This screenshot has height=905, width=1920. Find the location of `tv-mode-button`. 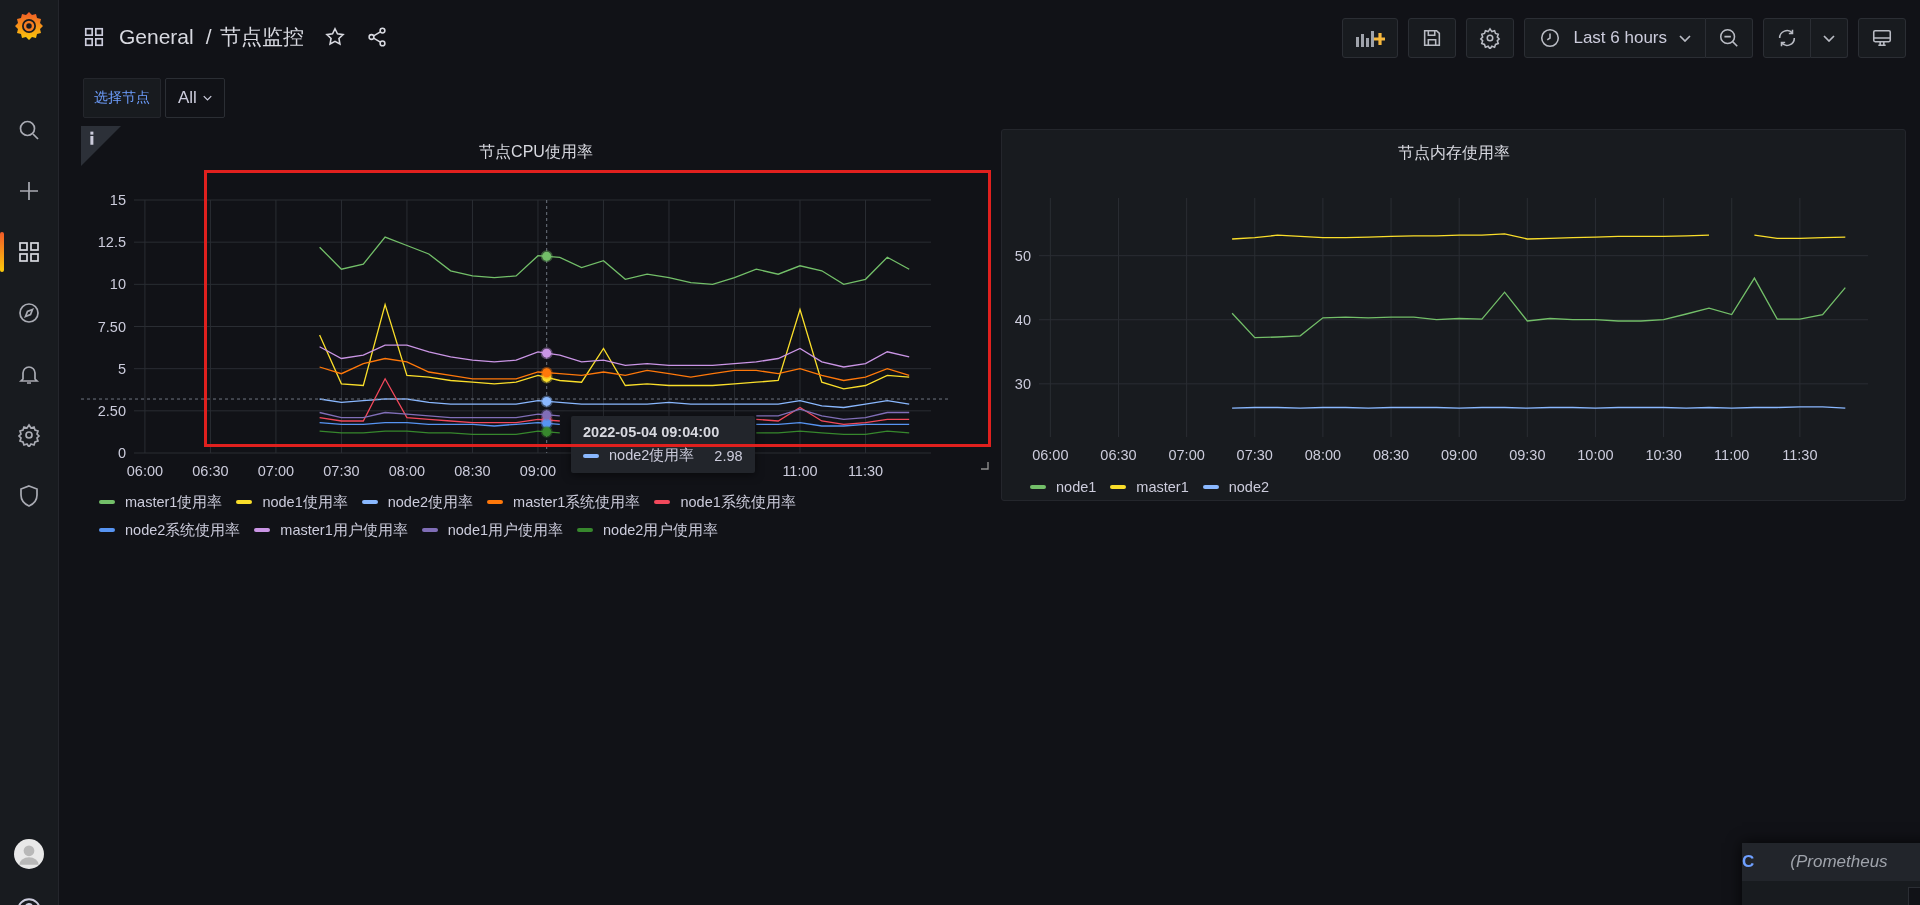

tv-mode-button is located at coordinates (1882, 38).